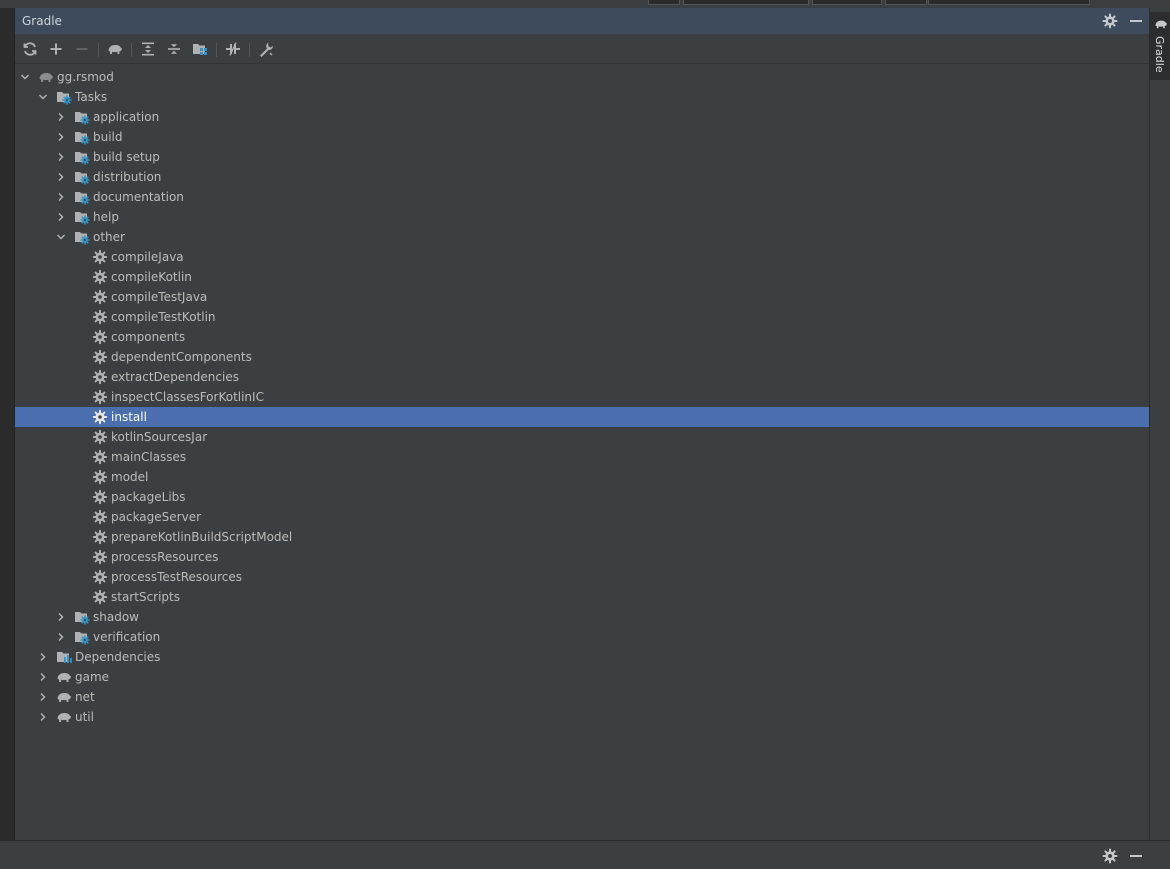 This screenshot has height=869, width=1170. What do you see at coordinates (582, 317) in the screenshot?
I see `tree-task-row: compileTestKotlin` at bounding box center [582, 317].